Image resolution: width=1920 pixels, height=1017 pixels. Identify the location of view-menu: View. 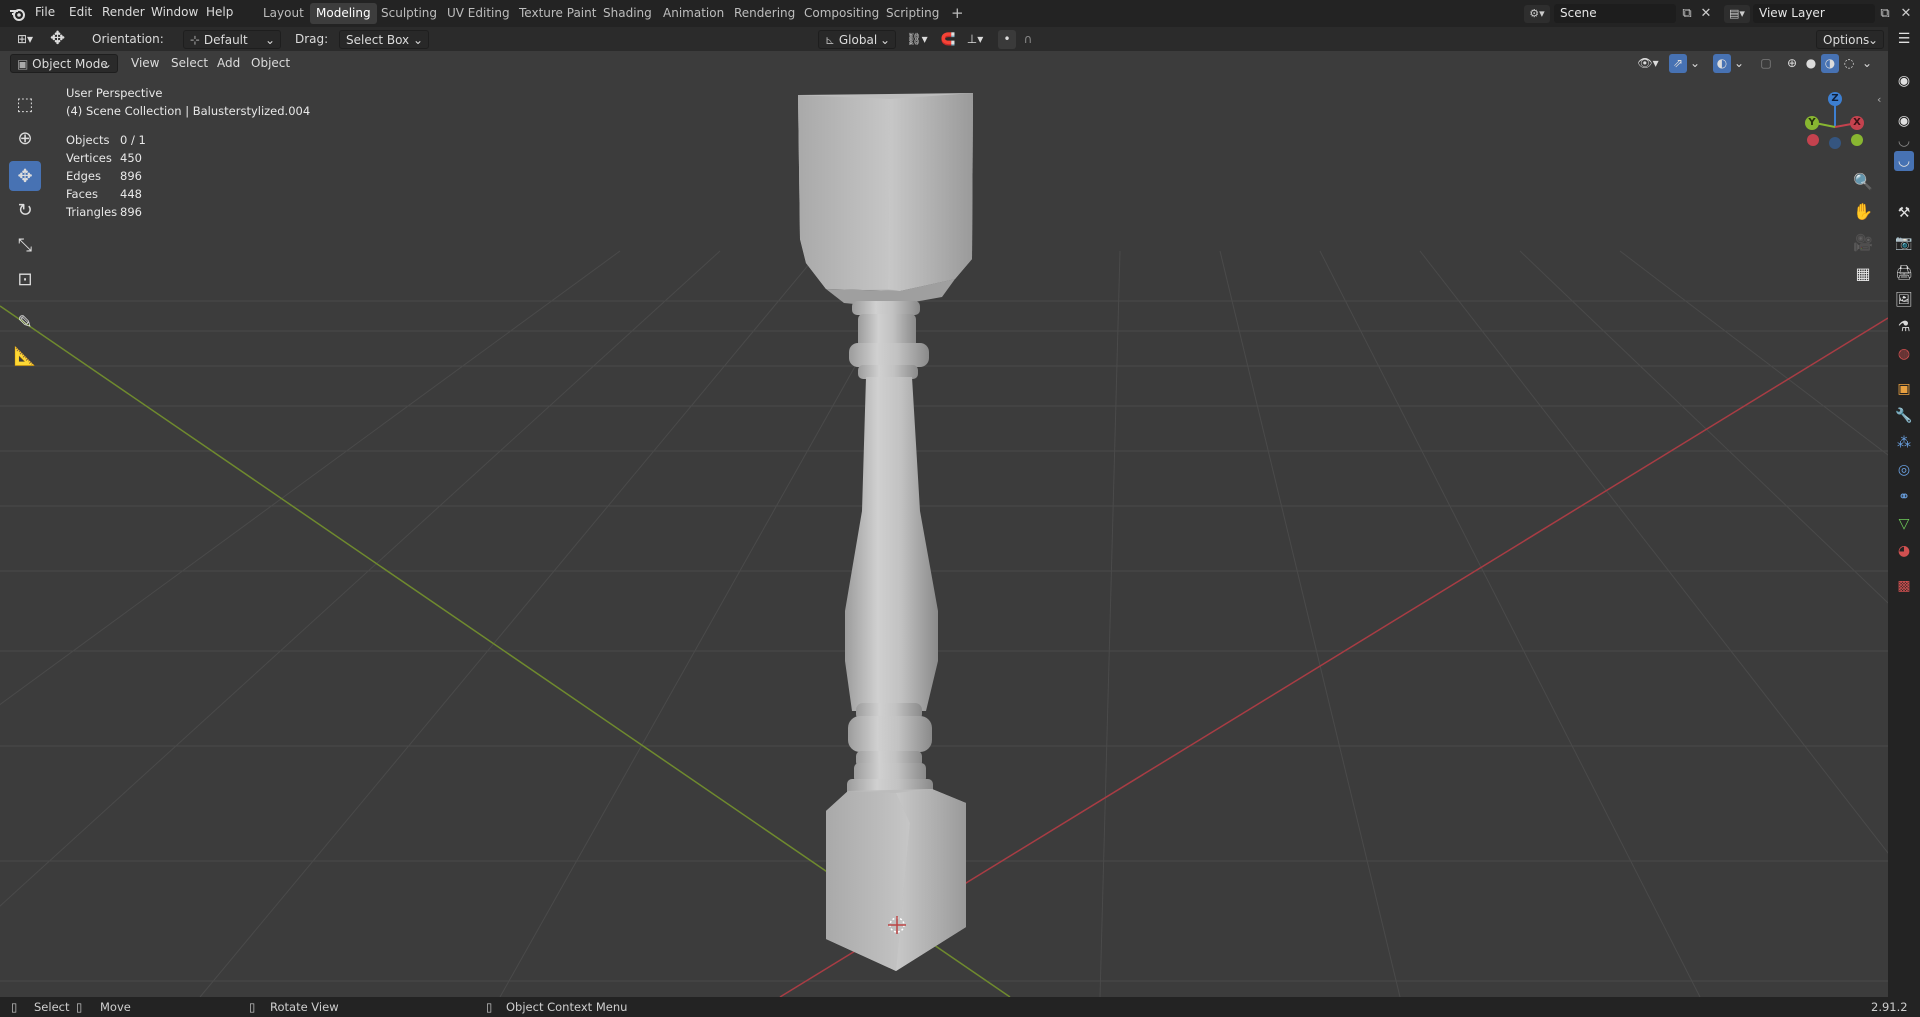
(145, 63).